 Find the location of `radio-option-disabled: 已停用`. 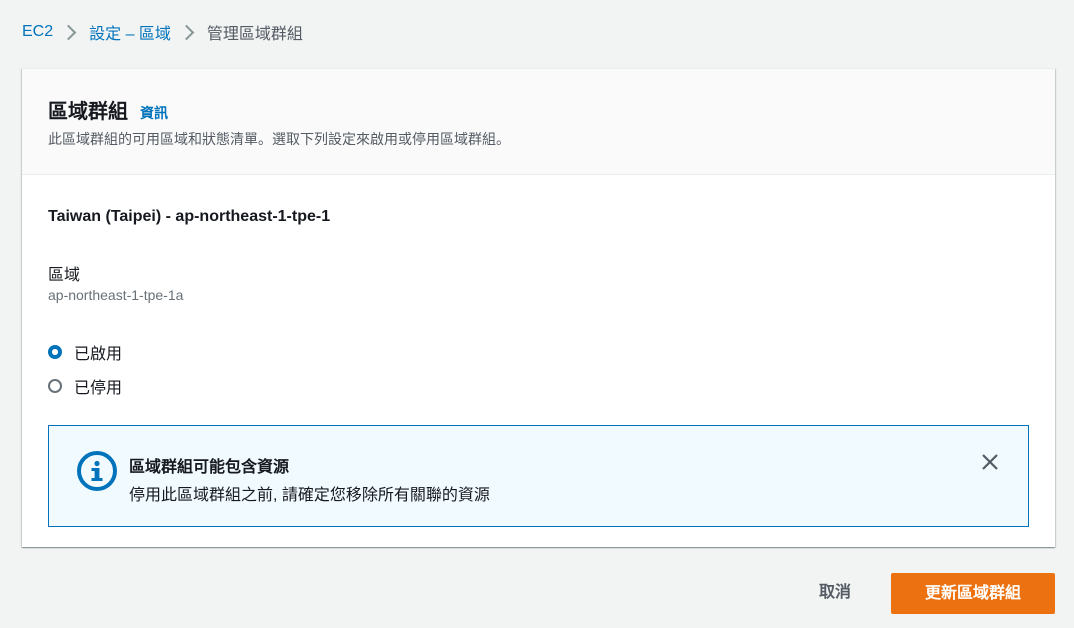

radio-option-disabled: 已停用 is located at coordinates (85, 386).